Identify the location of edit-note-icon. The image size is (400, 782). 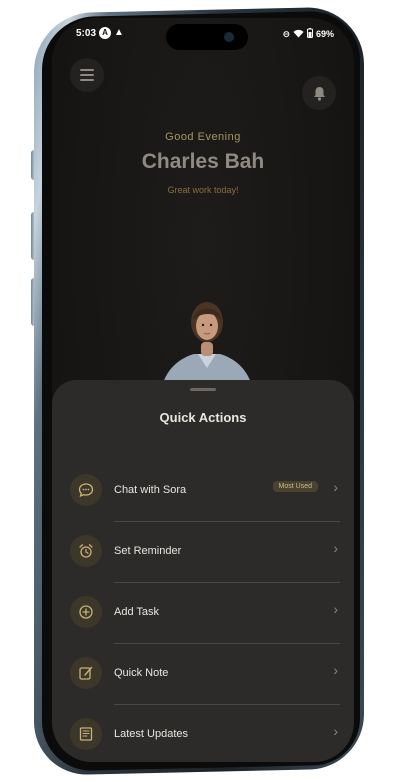
(86, 673).